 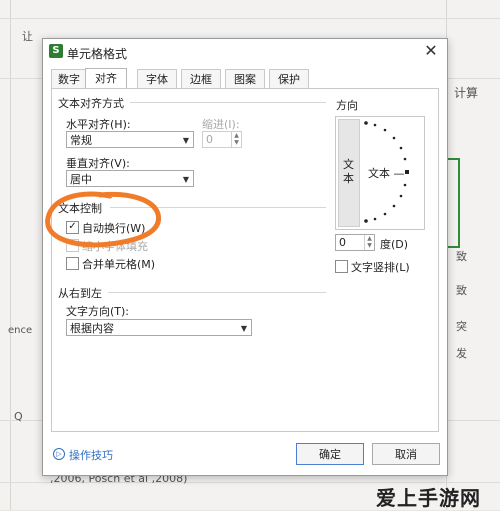 I want to click on text-align-group-line, so click(x=228, y=102).